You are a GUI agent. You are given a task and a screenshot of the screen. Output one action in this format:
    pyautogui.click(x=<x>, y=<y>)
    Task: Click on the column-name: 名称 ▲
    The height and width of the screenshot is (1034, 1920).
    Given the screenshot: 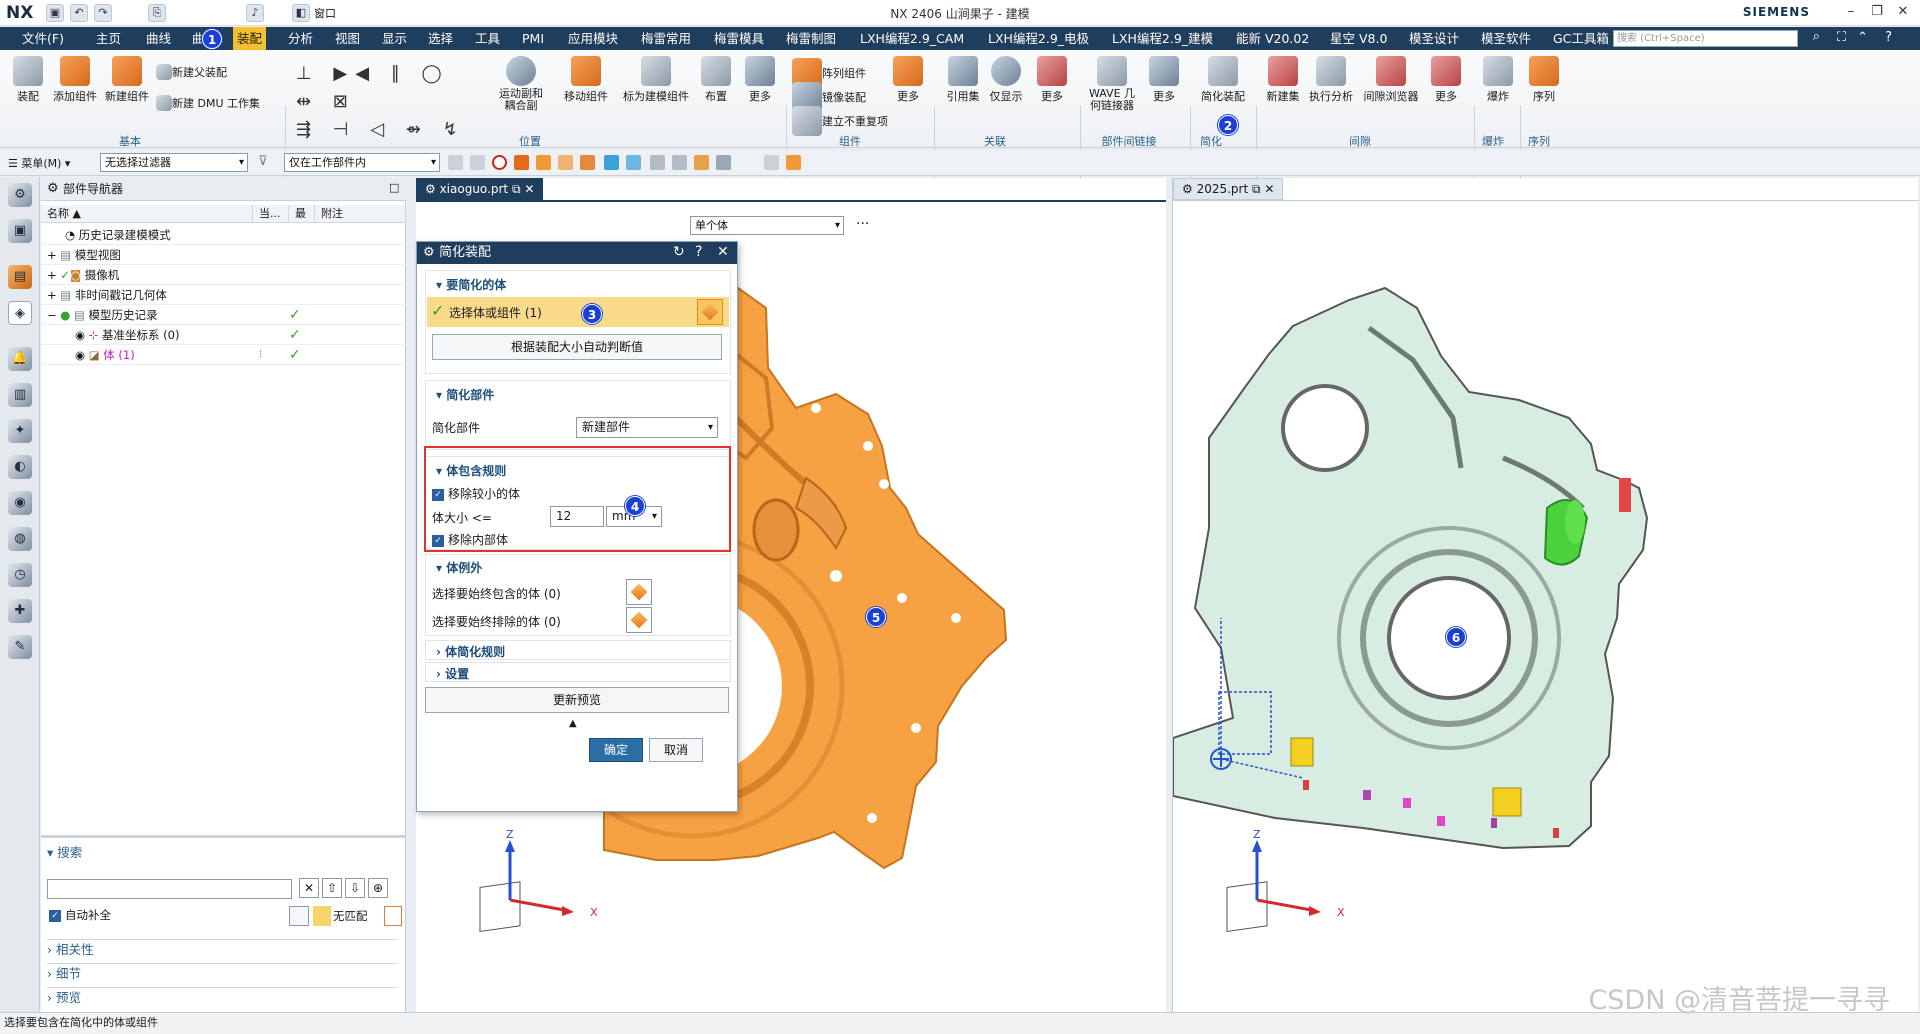 What is the action you would take?
    pyautogui.click(x=147, y=214)
    